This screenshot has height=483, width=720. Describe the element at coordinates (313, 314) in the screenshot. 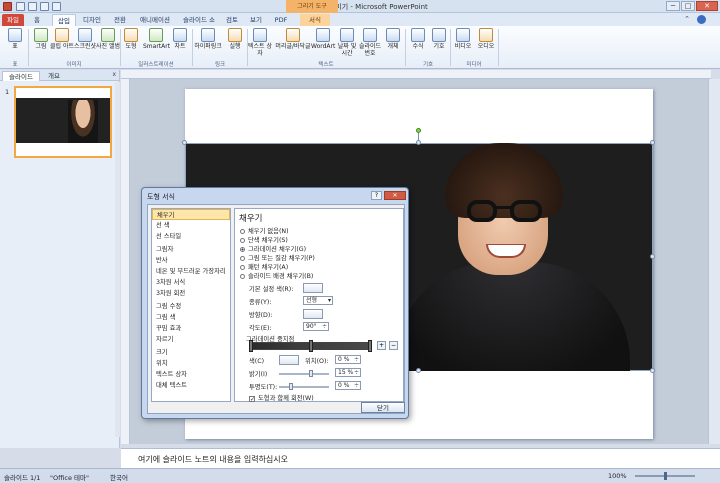

I see `direction-button` at that location.